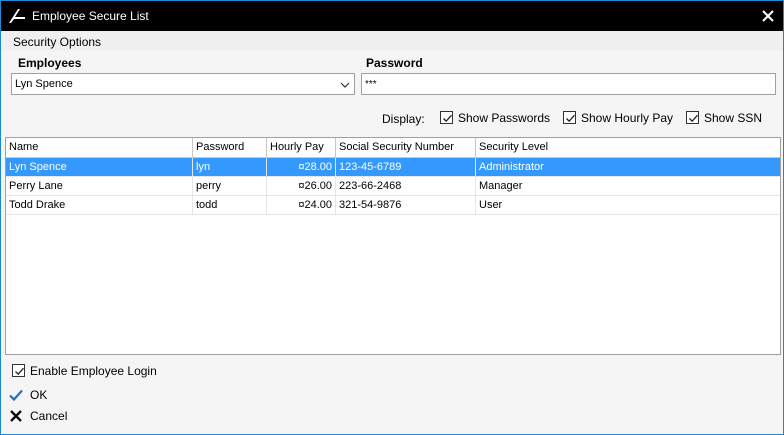 This screenshot has height=435, width=784. I want to click on column-header-password: Password, so click(230, 147).